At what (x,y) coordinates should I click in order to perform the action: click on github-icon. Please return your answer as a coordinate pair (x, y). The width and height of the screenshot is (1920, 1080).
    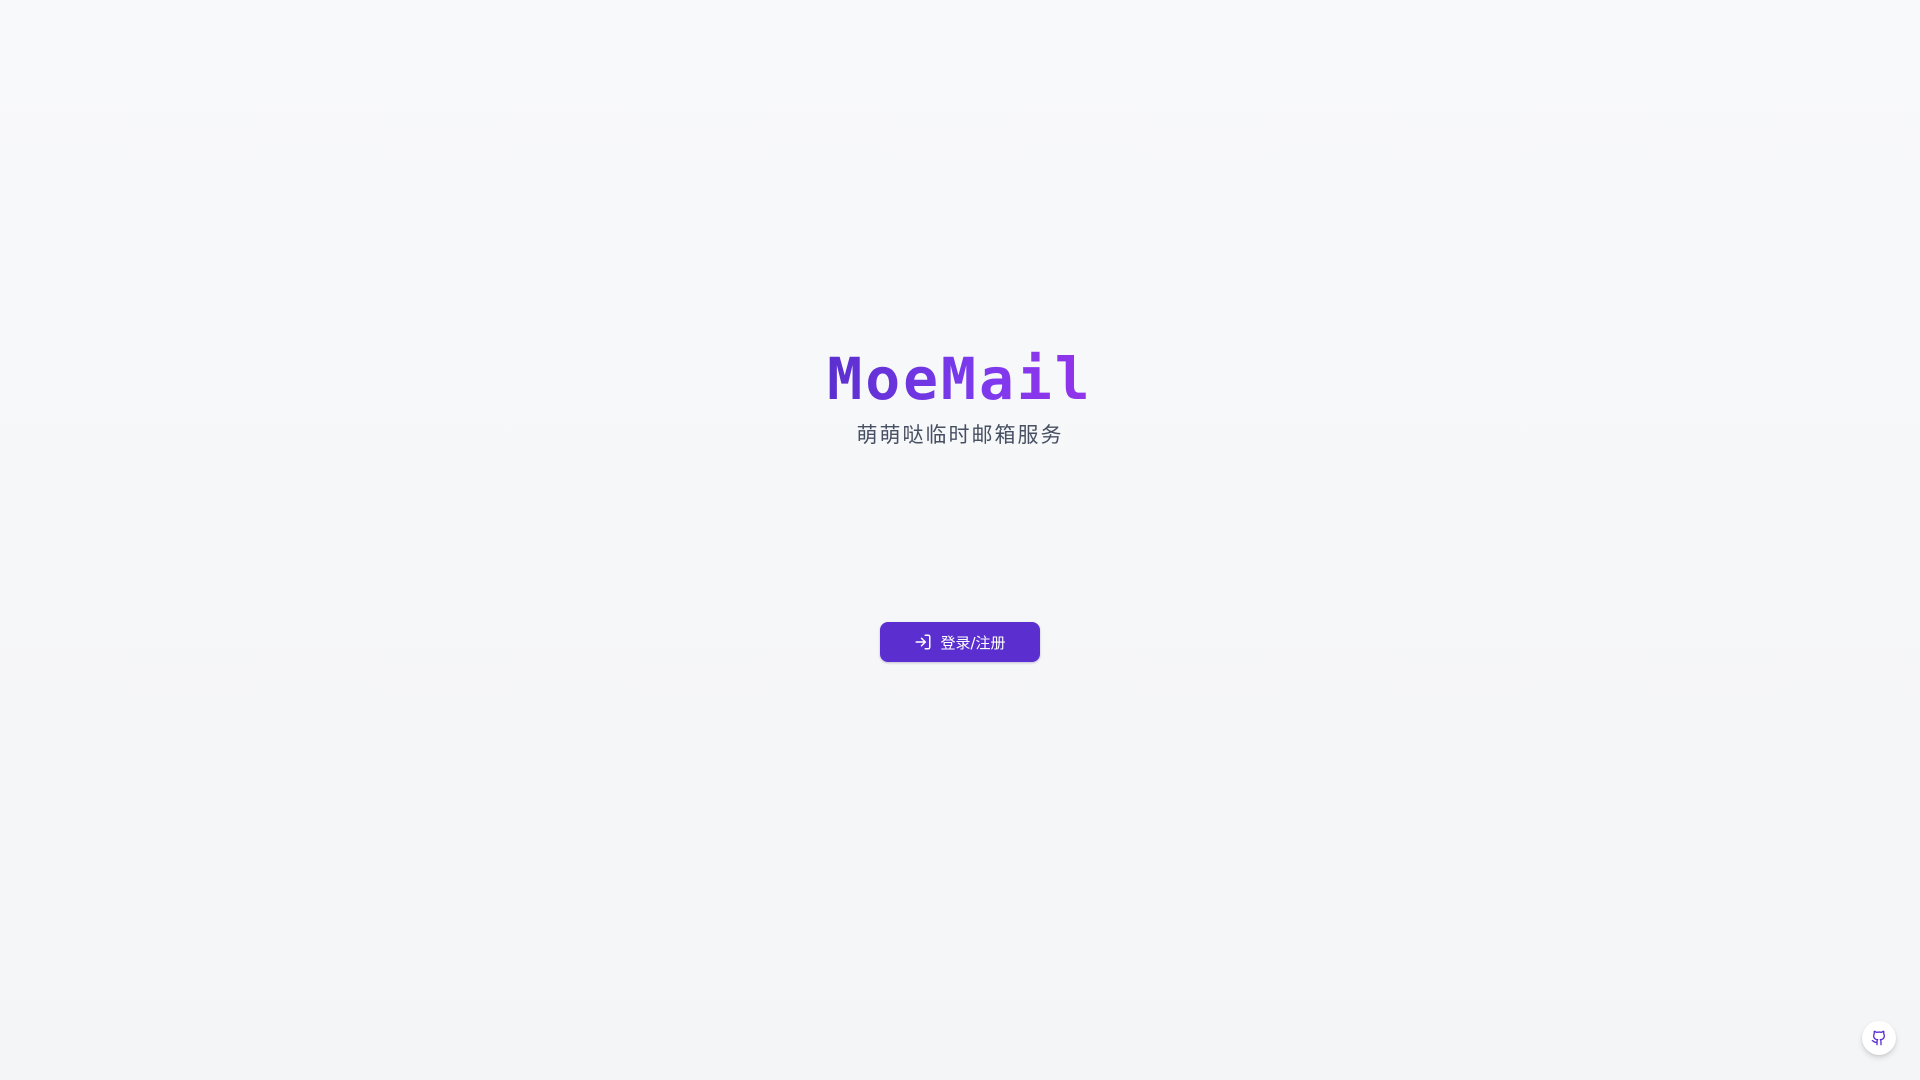
    Looking at the image, I should click on (1879, 1038).